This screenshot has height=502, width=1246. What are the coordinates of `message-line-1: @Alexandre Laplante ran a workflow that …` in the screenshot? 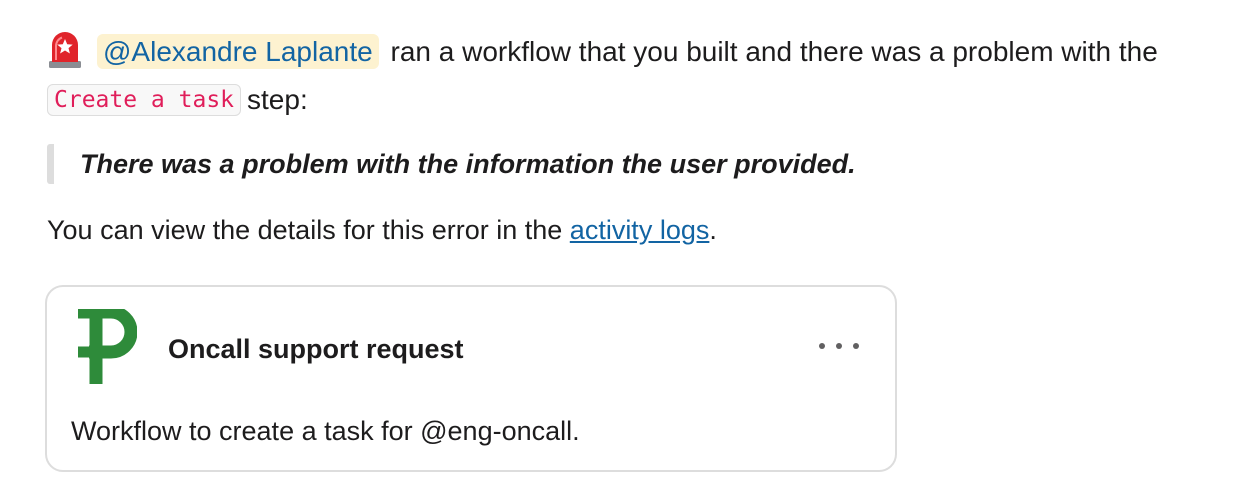 It's located at (637, 52).